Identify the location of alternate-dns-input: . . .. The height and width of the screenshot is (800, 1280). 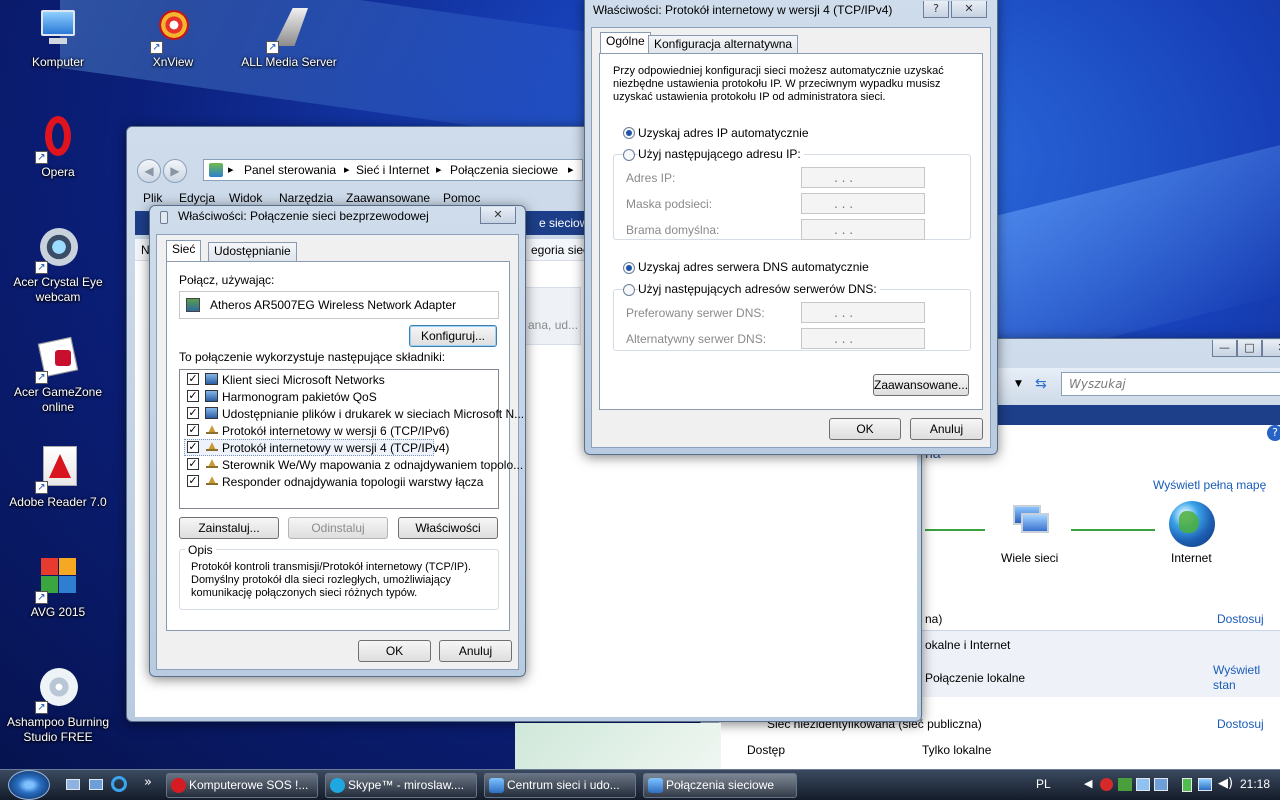
(863, 338).